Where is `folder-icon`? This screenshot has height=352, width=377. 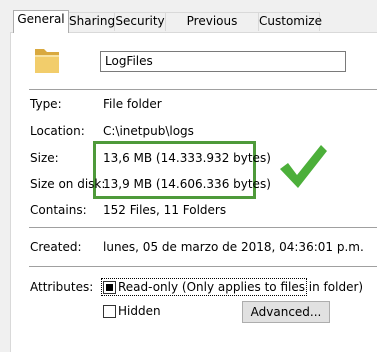
folder-icon is located at coordinates (47, 61).